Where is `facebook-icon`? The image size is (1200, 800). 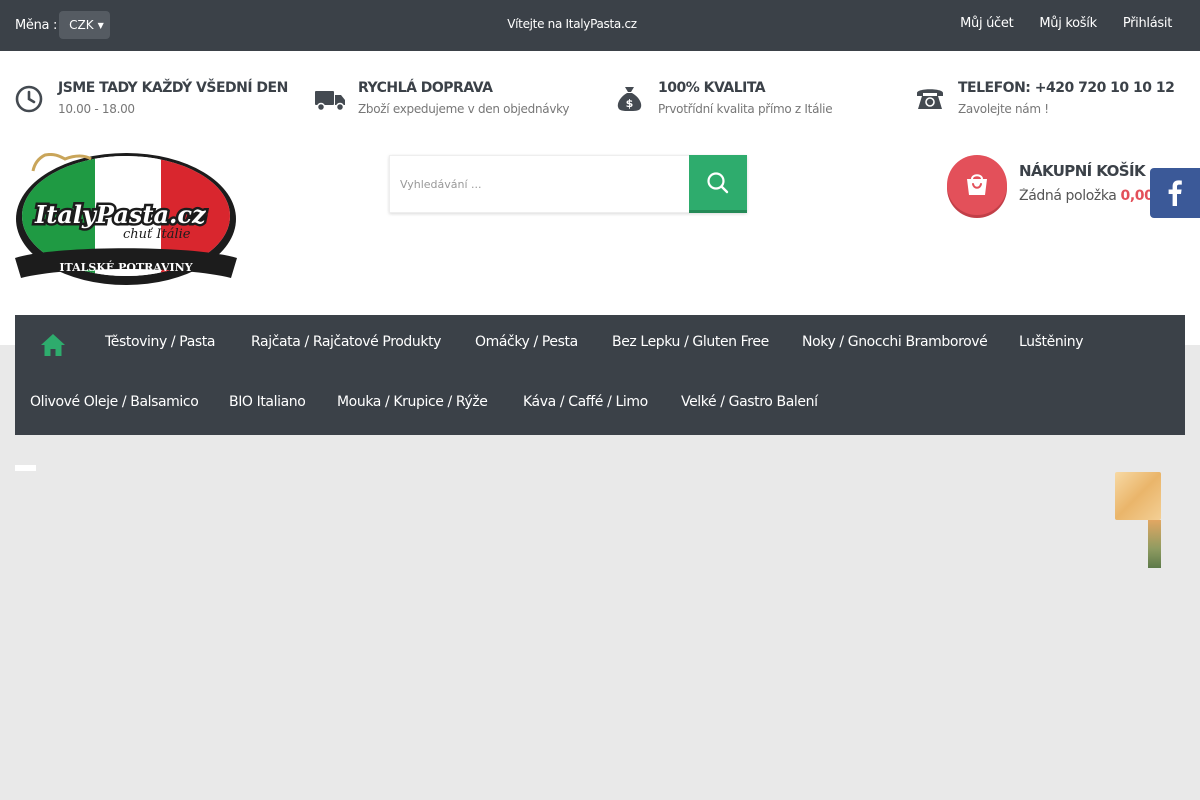
facebook-icon is located at coordinates (1175, 193).